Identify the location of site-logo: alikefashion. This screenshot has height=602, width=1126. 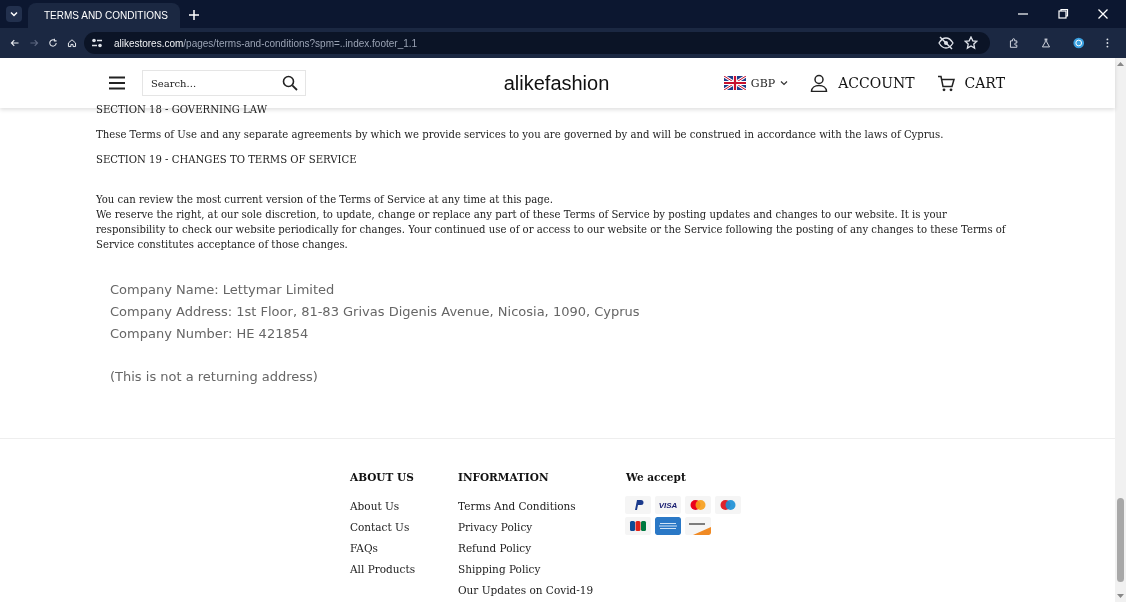
(556, 83).